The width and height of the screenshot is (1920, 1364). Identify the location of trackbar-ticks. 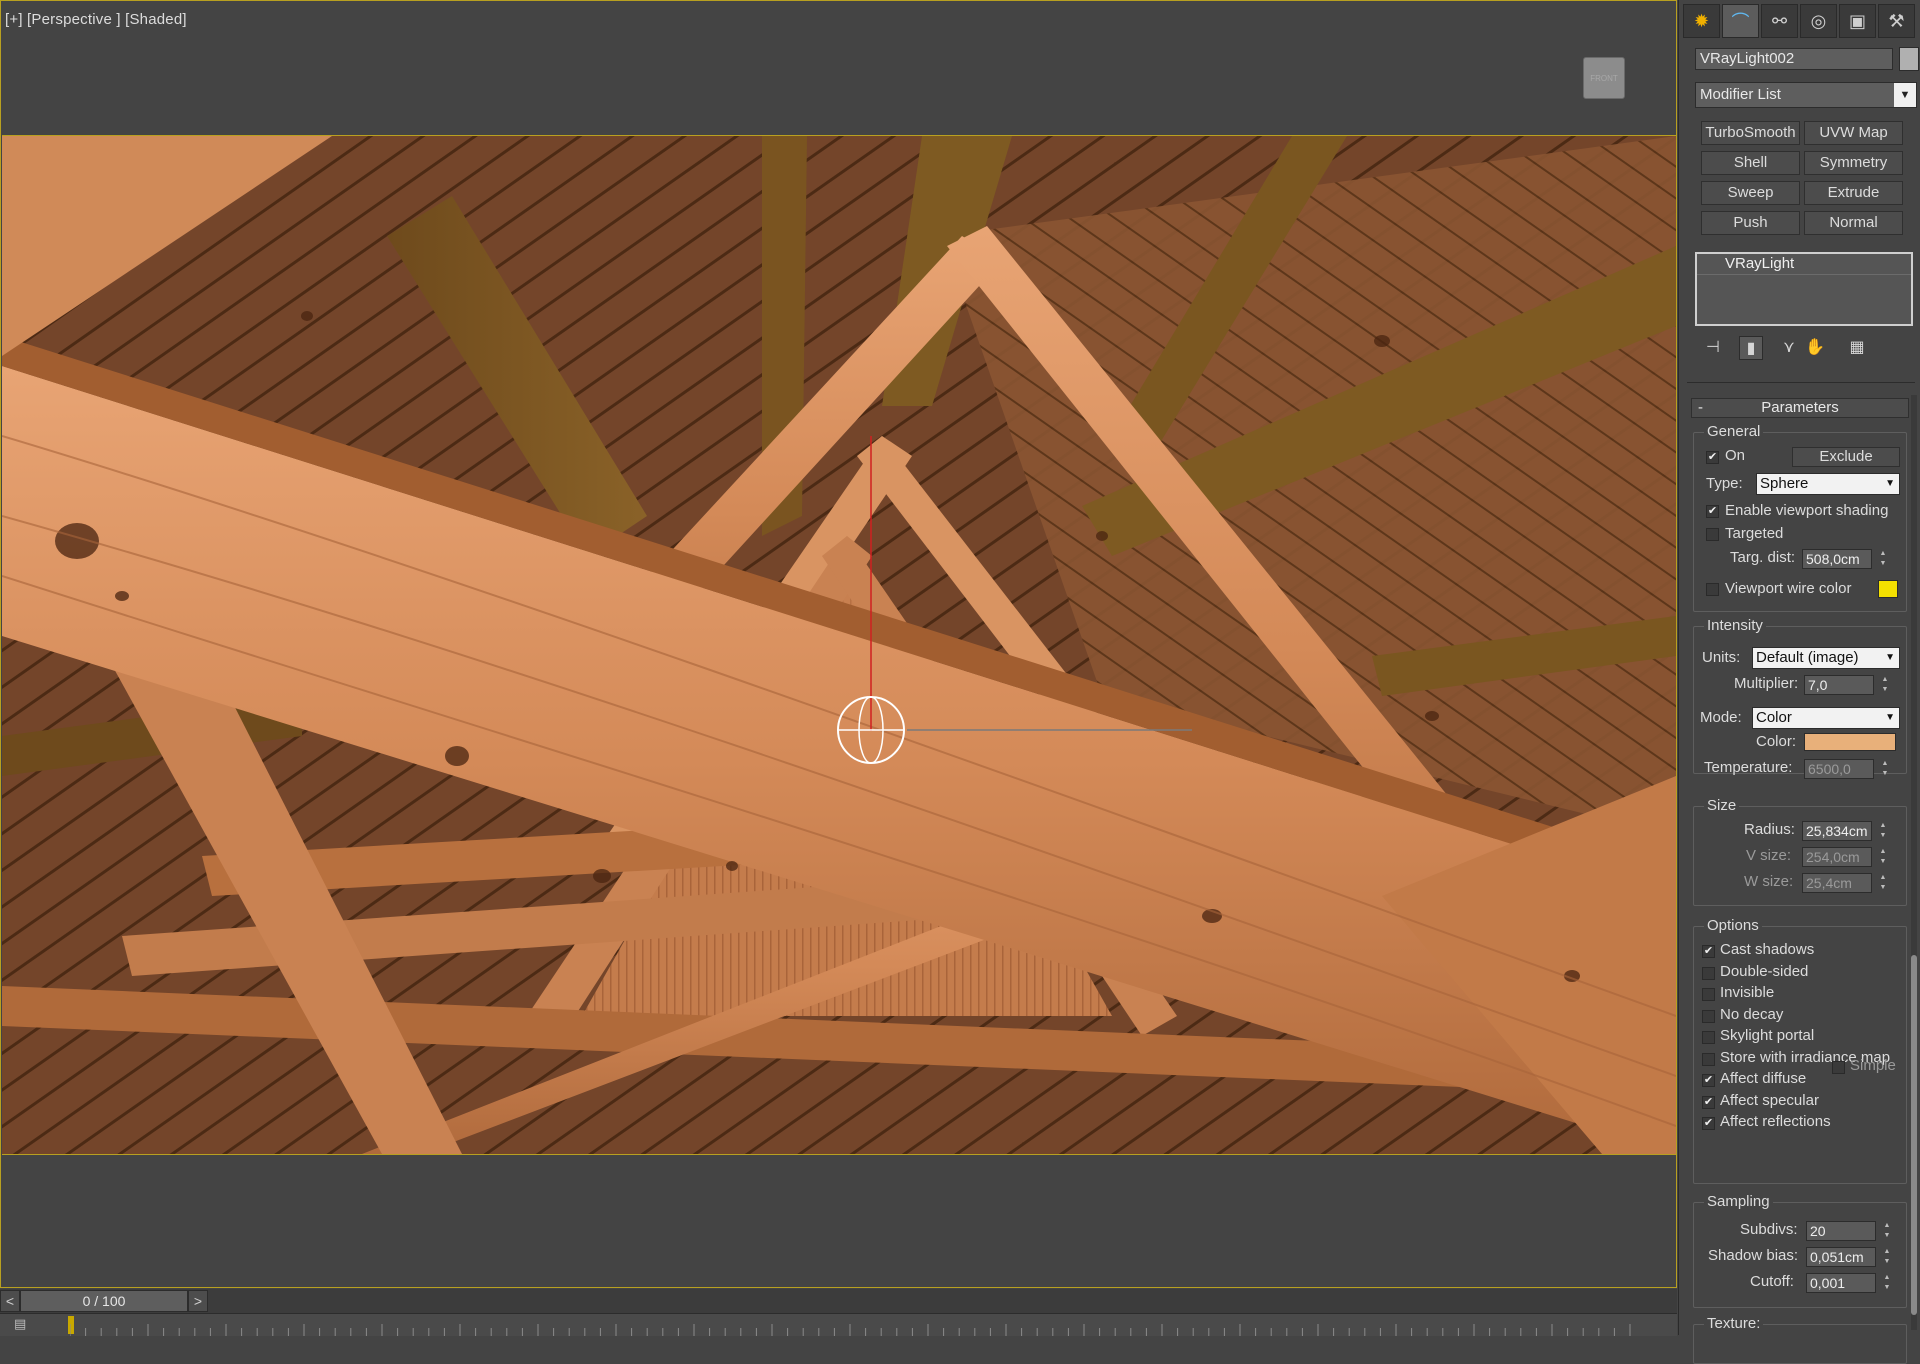
(850, 1330).